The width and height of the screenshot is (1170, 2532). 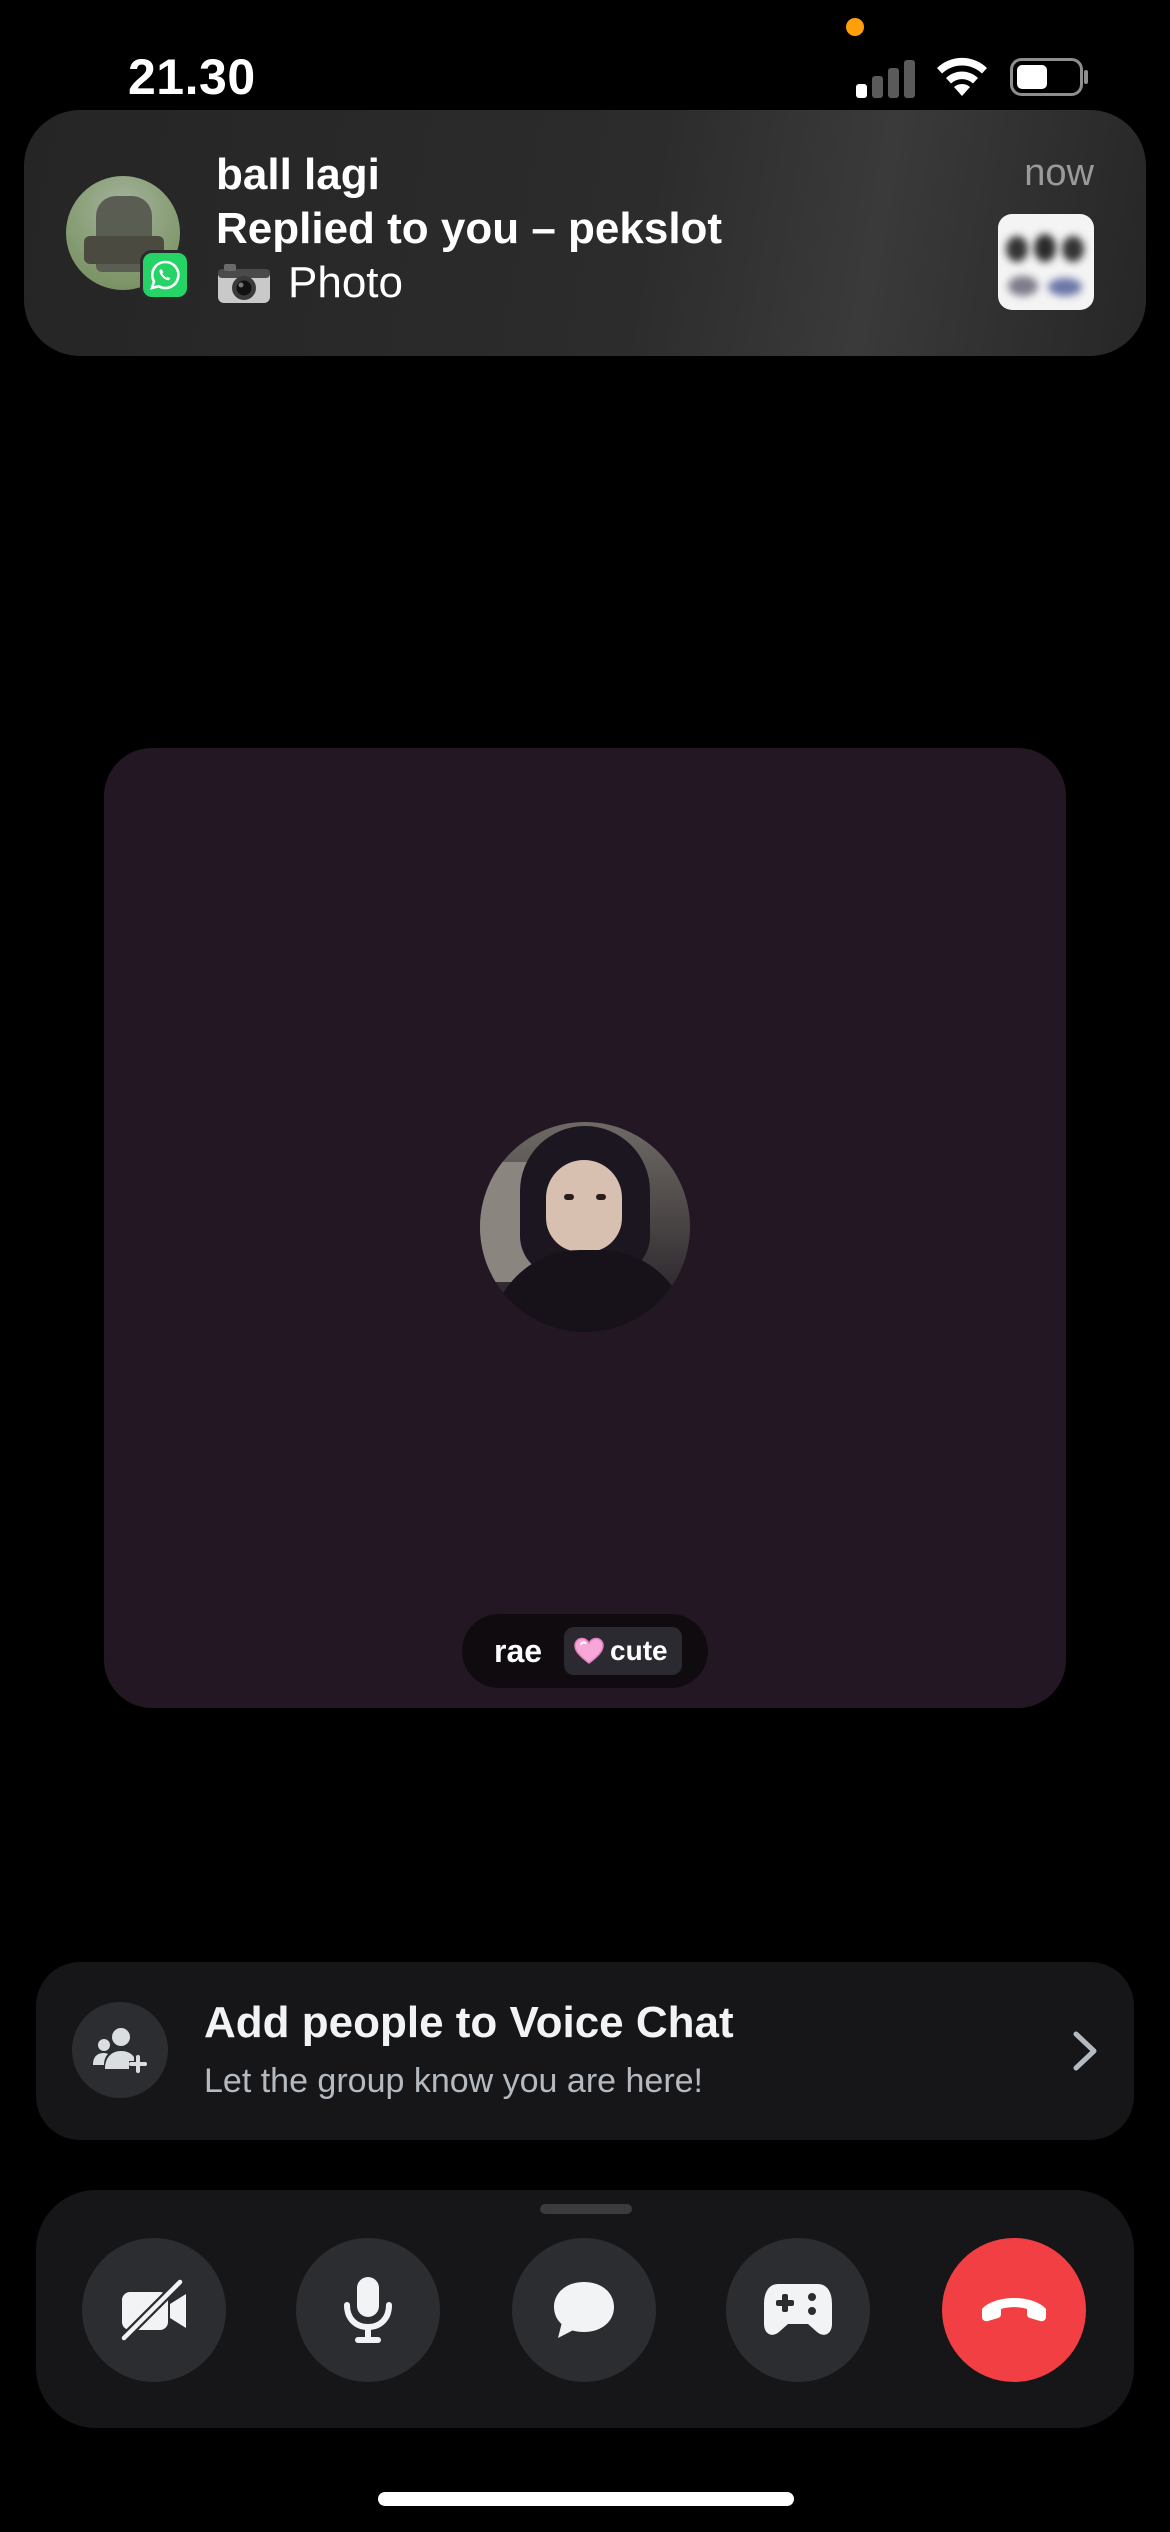 I want to click on mute-button, so click(x=368, y=2310).